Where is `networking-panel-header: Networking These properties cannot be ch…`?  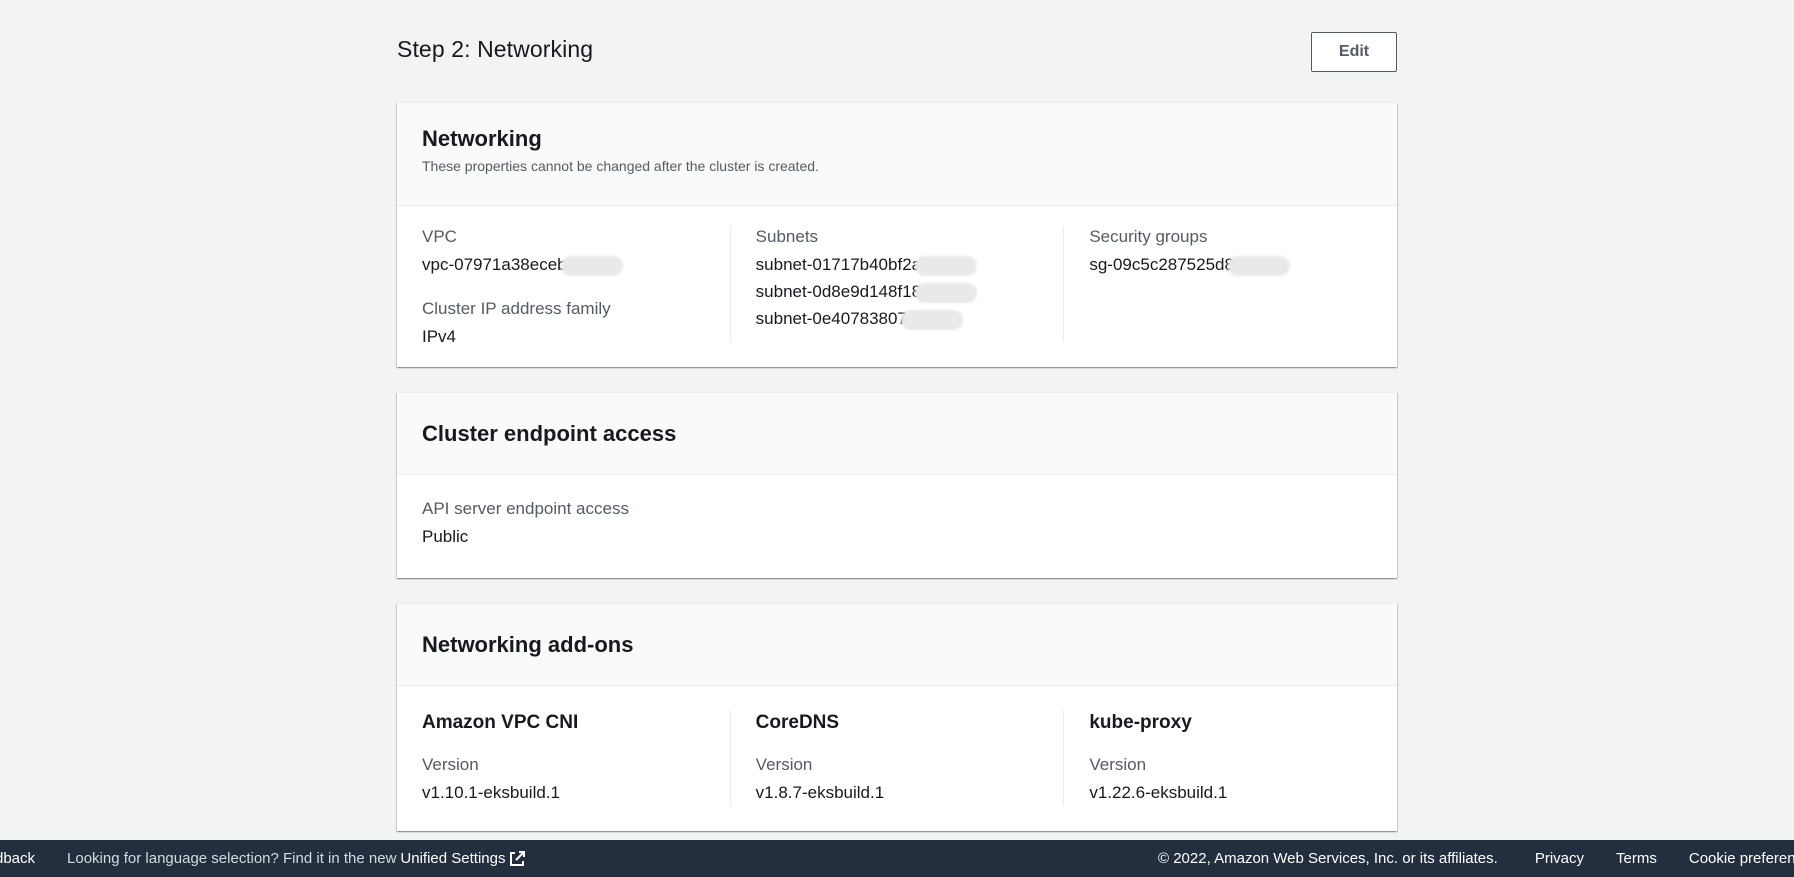
networking-panel-header: Networking These properties cannot be ch… is located at coordinates (897, 154).